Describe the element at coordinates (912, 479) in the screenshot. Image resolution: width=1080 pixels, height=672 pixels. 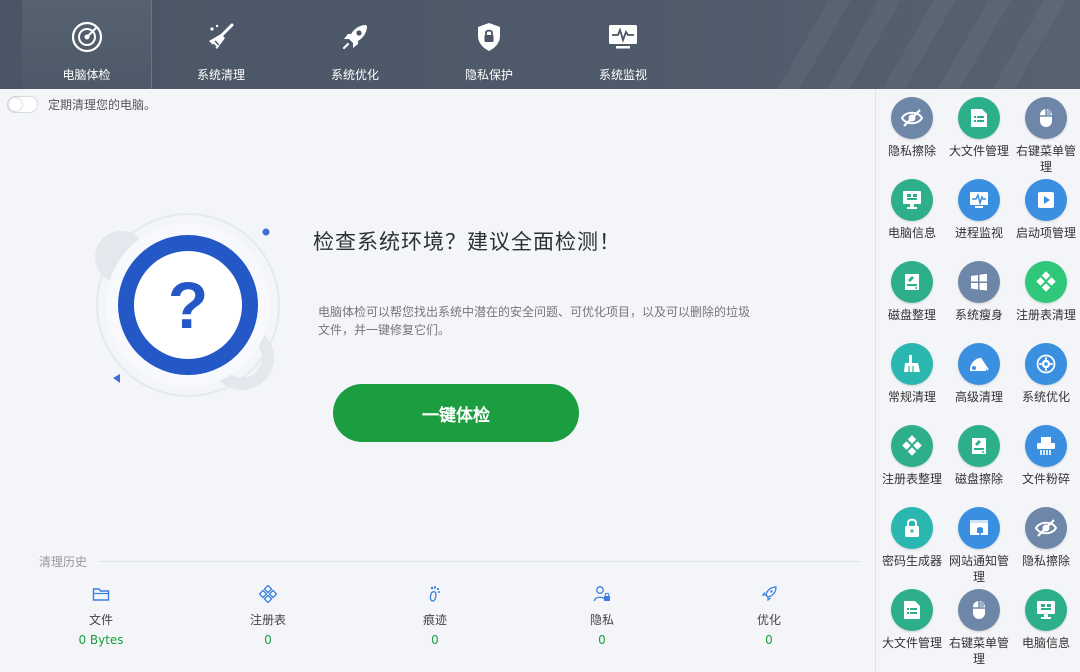
I see `tool-label: 注册表整理` at that location.